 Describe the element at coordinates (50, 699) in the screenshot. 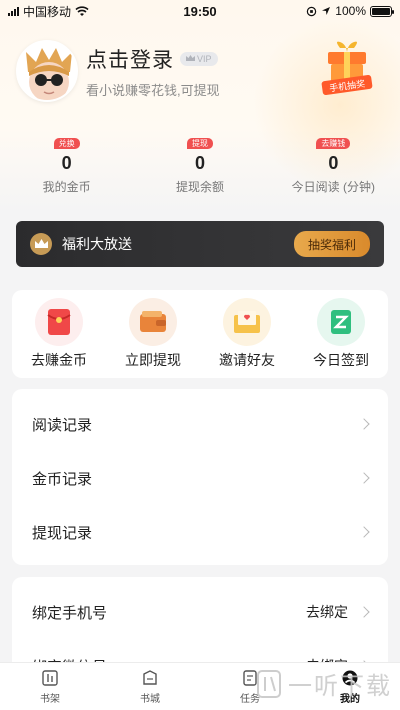

I see `tab-label: 书架` at that location.